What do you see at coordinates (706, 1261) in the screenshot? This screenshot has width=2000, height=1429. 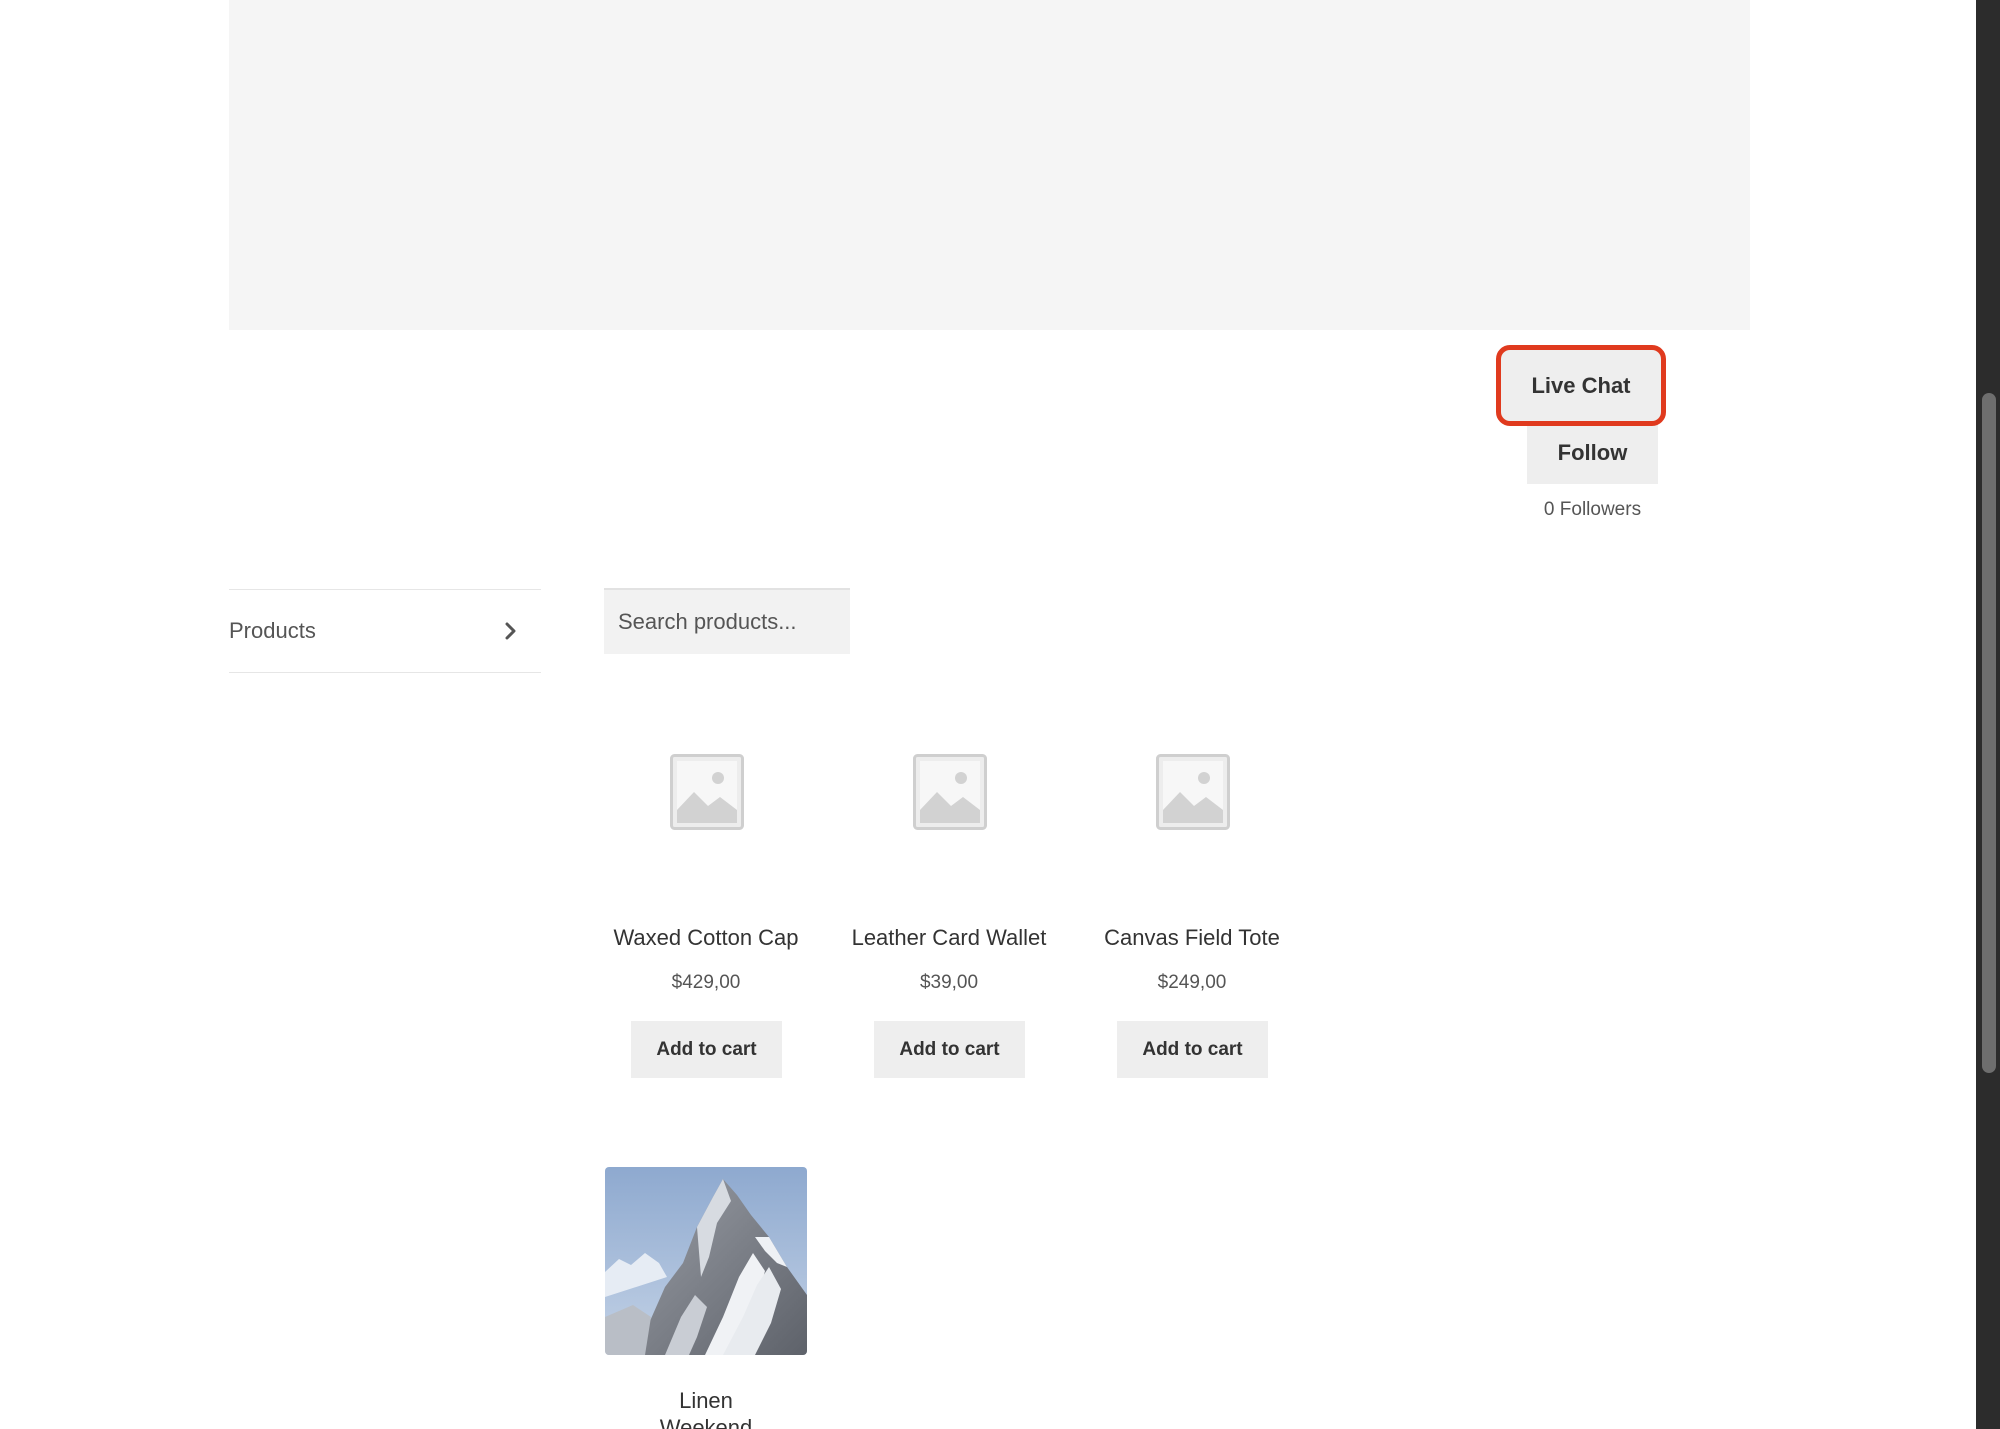 I see `snowy-mountain-photo` at bounding box center [706, 1261].